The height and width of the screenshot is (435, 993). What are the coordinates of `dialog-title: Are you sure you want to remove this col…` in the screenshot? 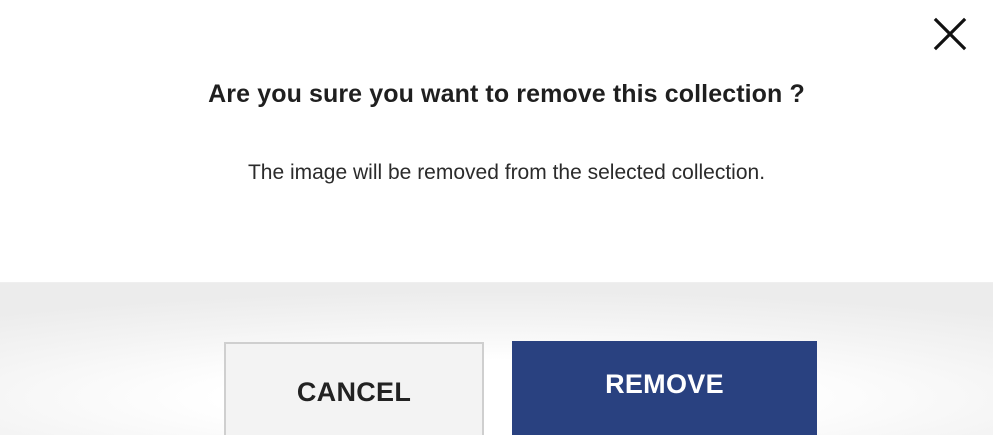 It's located at (506, 94).